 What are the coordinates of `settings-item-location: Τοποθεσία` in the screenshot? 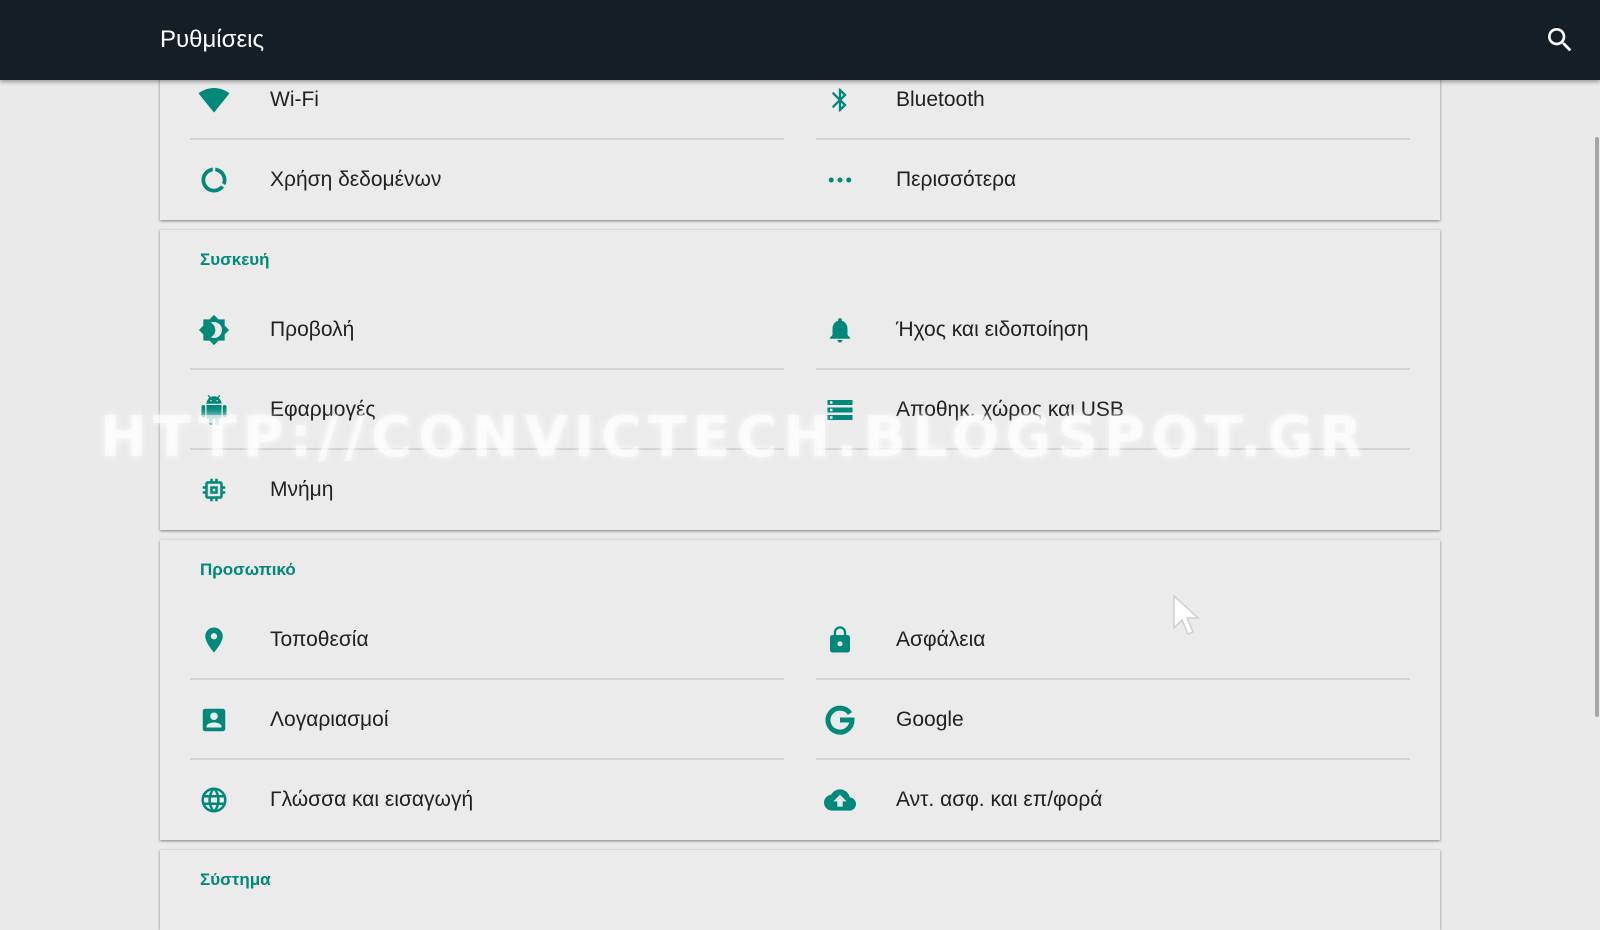 It's located at (487, 640).